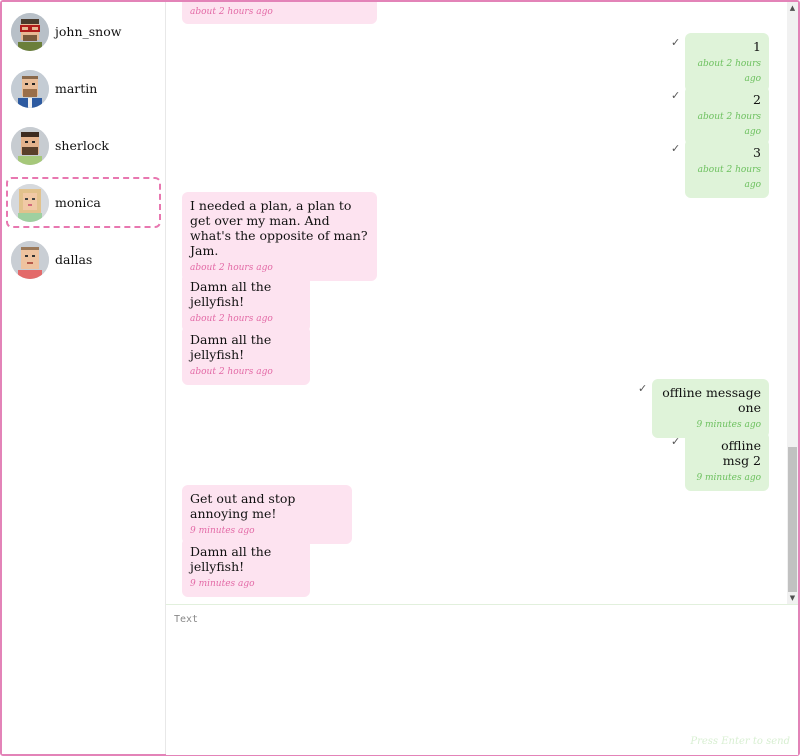 The height and width of the screenshot is (756, 800). I want to click on message-list-scrollbar: ▲ ▼, so click(792, 303).